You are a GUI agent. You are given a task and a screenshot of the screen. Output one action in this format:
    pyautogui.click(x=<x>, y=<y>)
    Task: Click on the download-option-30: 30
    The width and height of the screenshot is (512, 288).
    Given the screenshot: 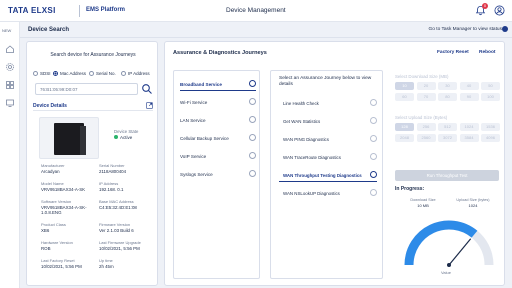 What is the action you would take?
    pyautogui.click(x=447, y=86)
    